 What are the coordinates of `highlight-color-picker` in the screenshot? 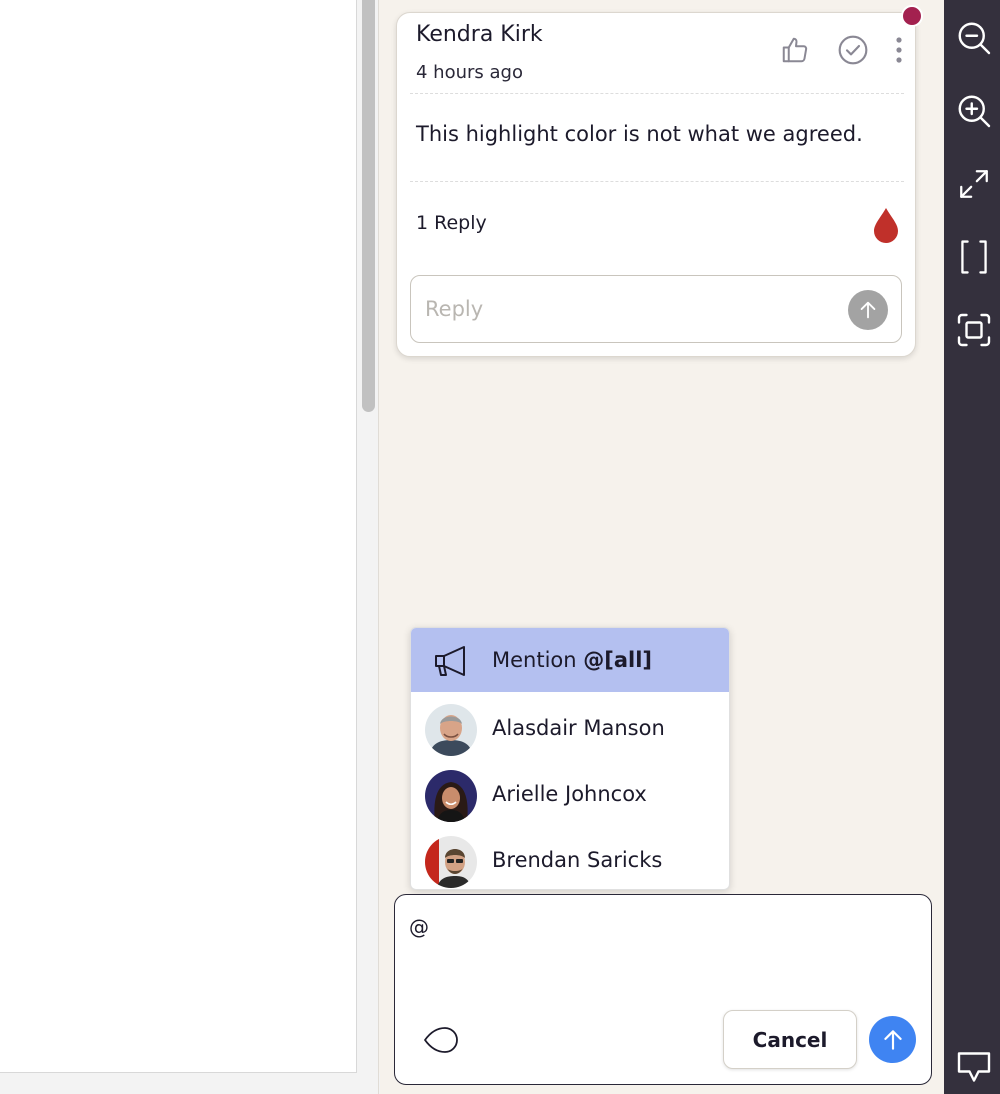 It's located at (441, 1040).